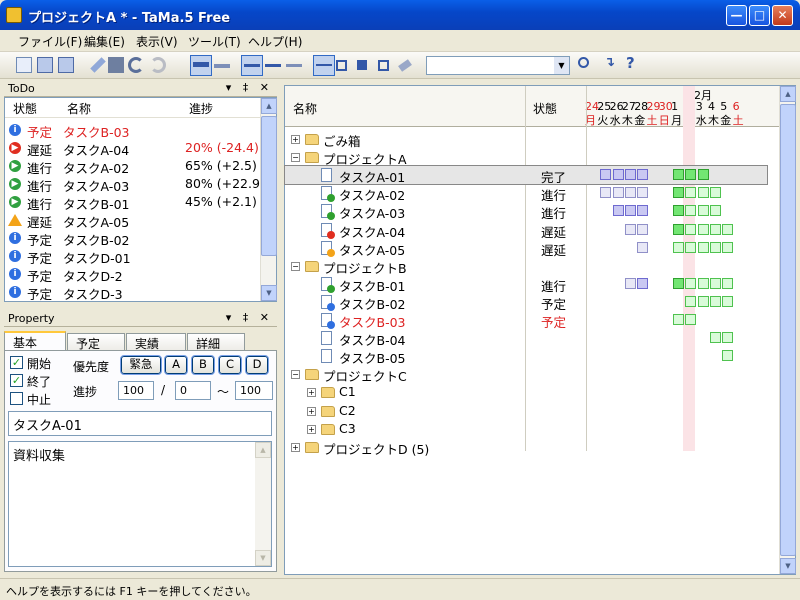 This screenshot has width=800, height=600. What do you see at coordinates (254, 390) in the screenshot?
I see `progress-max-input: 100` at bounding box center [254, 390].